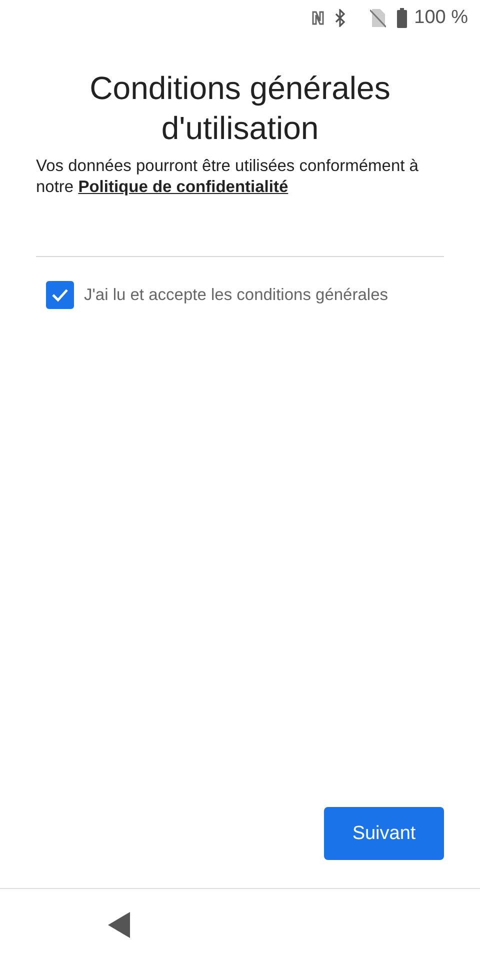  What do you see at coordinates (183, 187) in the screenshot?
I see `privacy-policy-link: Politique de confidentialité` at bounding box center [183, 187].